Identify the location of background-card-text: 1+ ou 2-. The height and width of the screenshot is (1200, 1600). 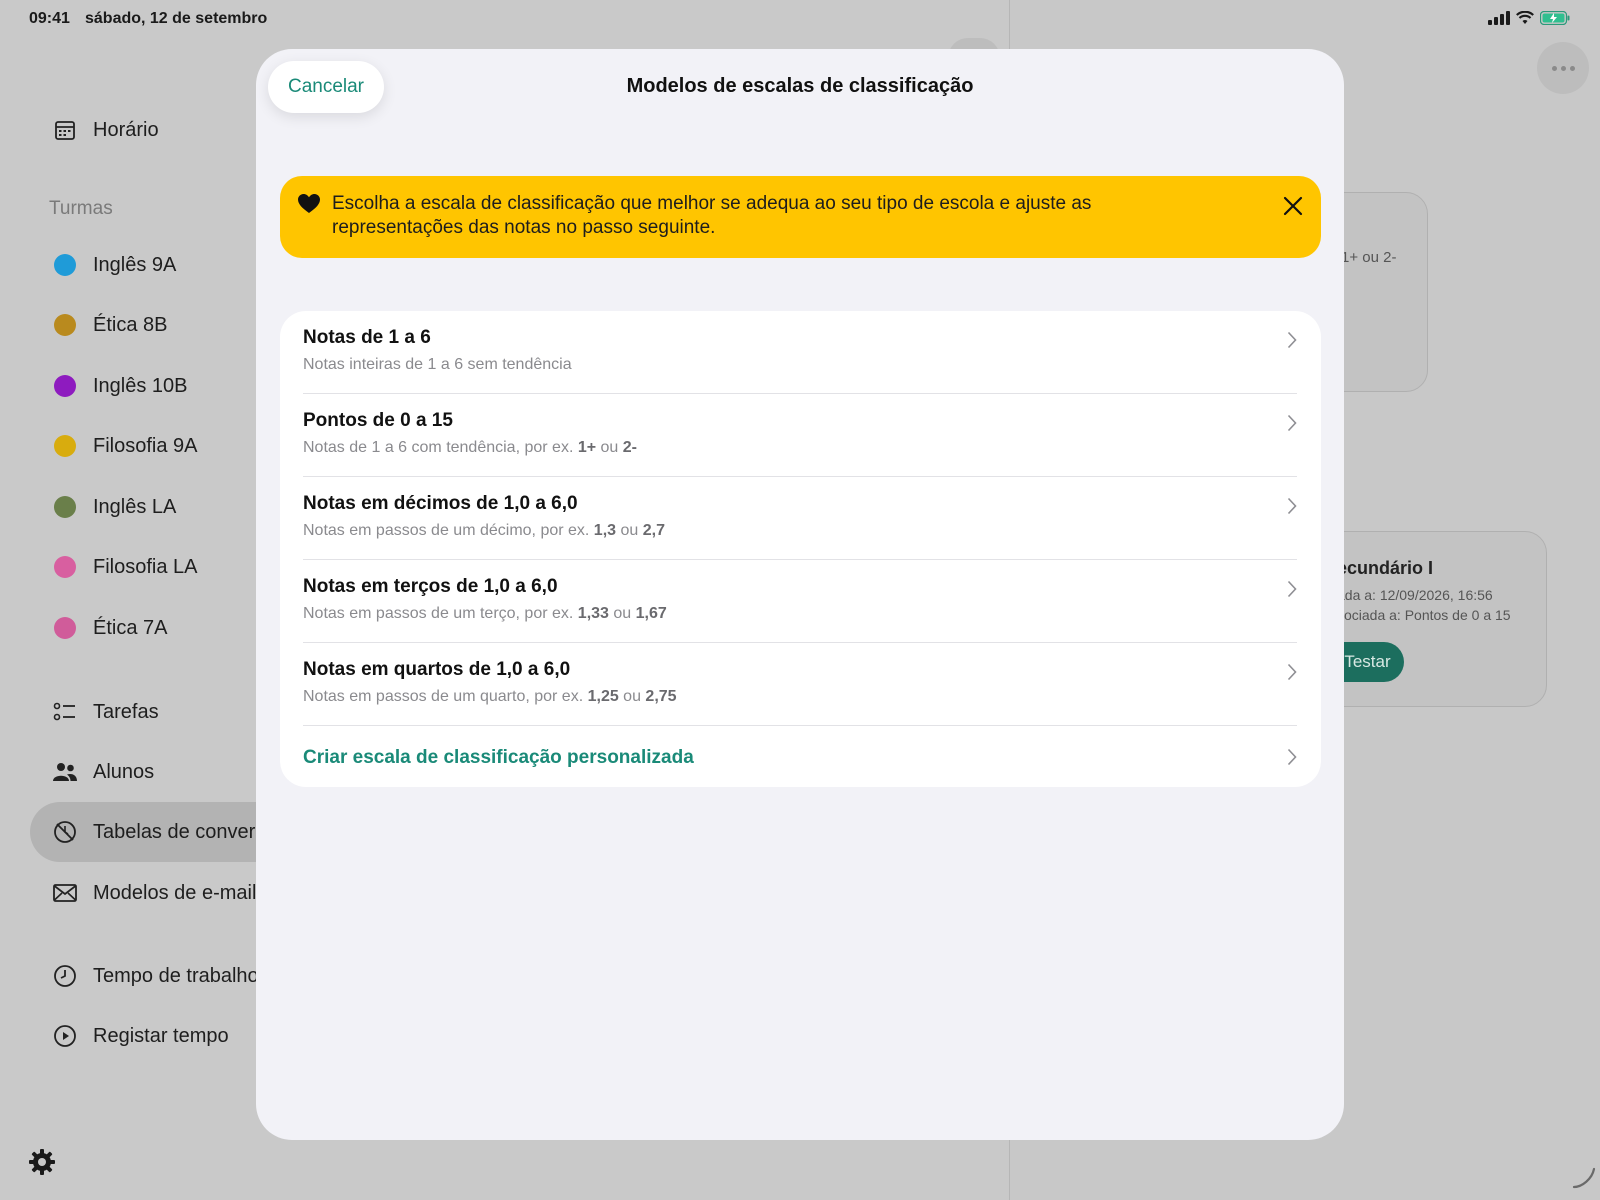
(1369, 257).